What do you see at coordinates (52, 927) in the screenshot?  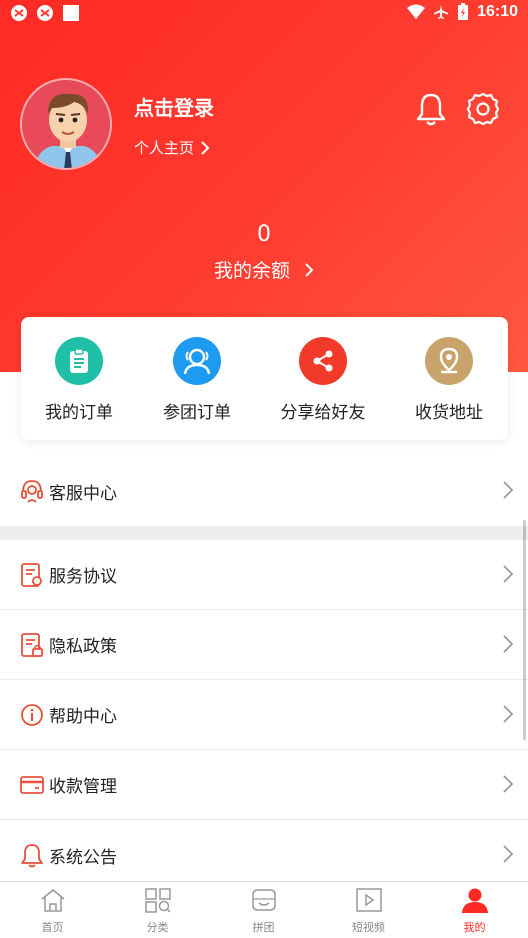 I see `tab-label: 首页` at bounding box center [52, 927].